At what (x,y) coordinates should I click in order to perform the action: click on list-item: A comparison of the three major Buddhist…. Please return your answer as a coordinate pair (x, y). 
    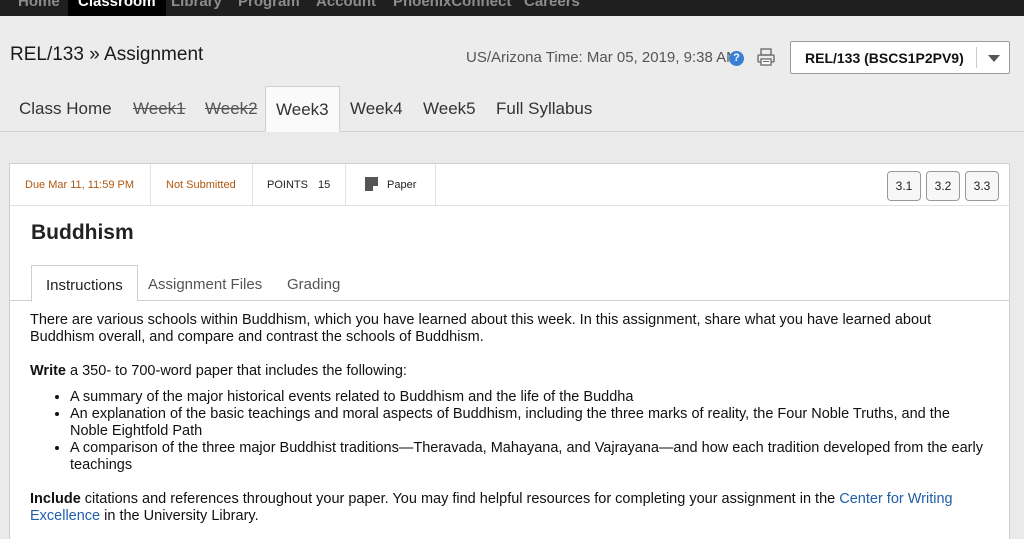
    Looking at the image, I should click on (530, 457).